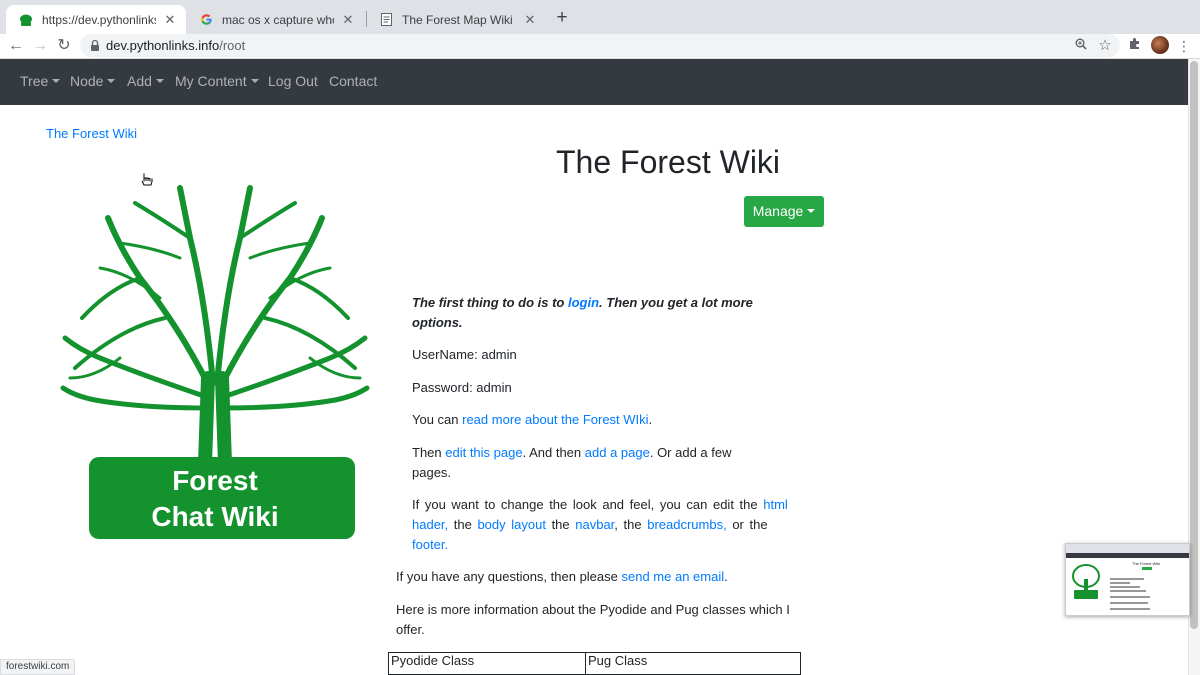 The height and width of the screenshot is (675, 1200). Describe the element at coordinates (673, 576) in the screenshot. I see `email-link: send me an email` at that location.